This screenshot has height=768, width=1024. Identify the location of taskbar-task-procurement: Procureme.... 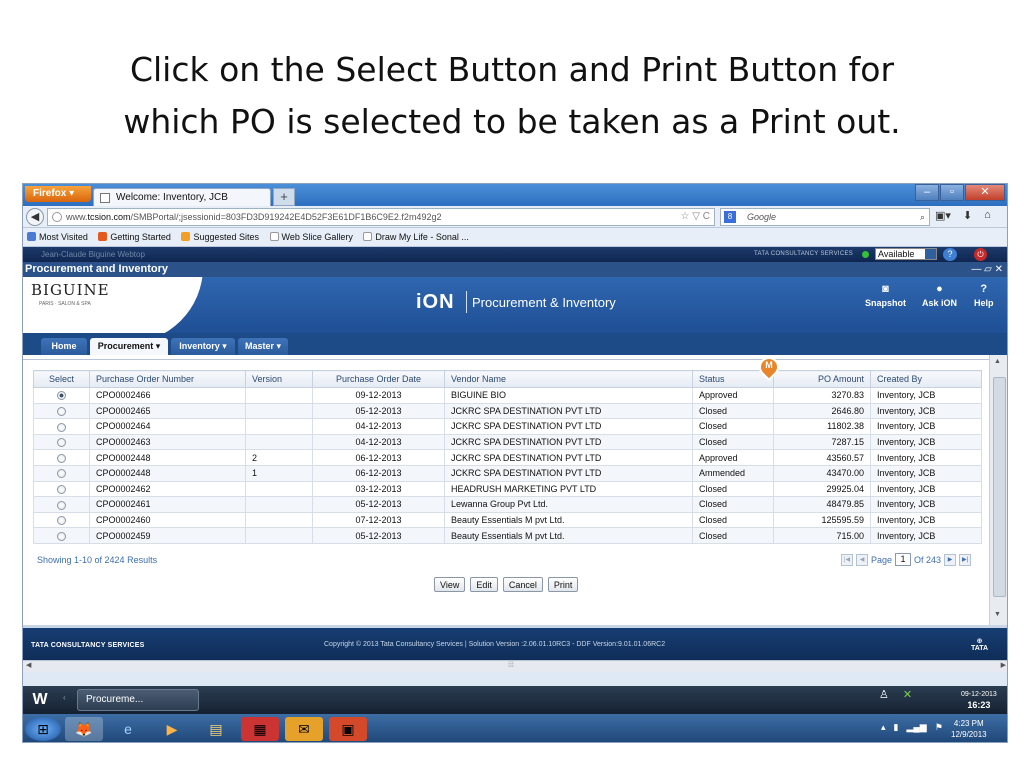
(138, 700).